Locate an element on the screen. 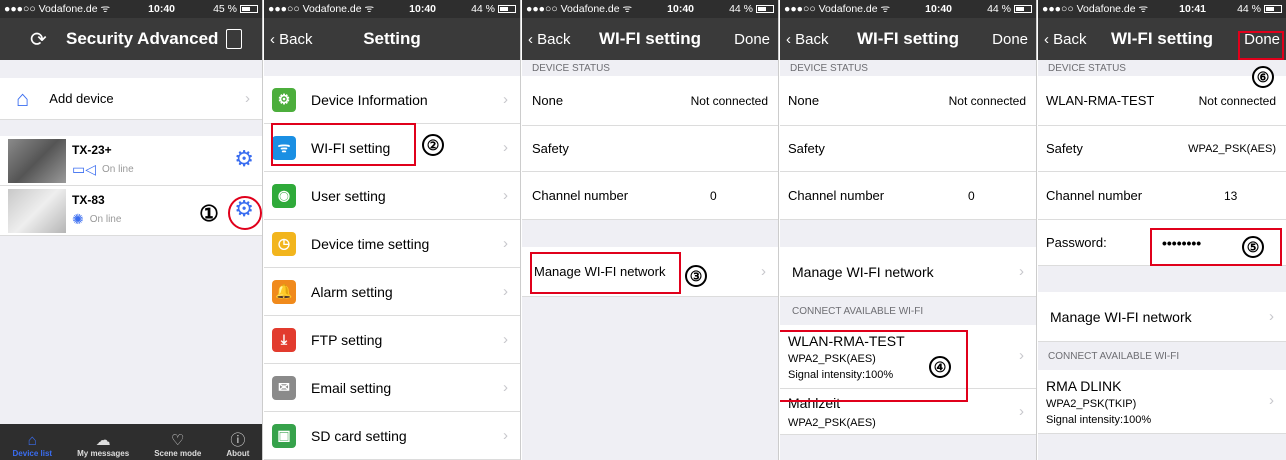  tab-my-messages: ☁ My messages is located at coordinates (103, 445).